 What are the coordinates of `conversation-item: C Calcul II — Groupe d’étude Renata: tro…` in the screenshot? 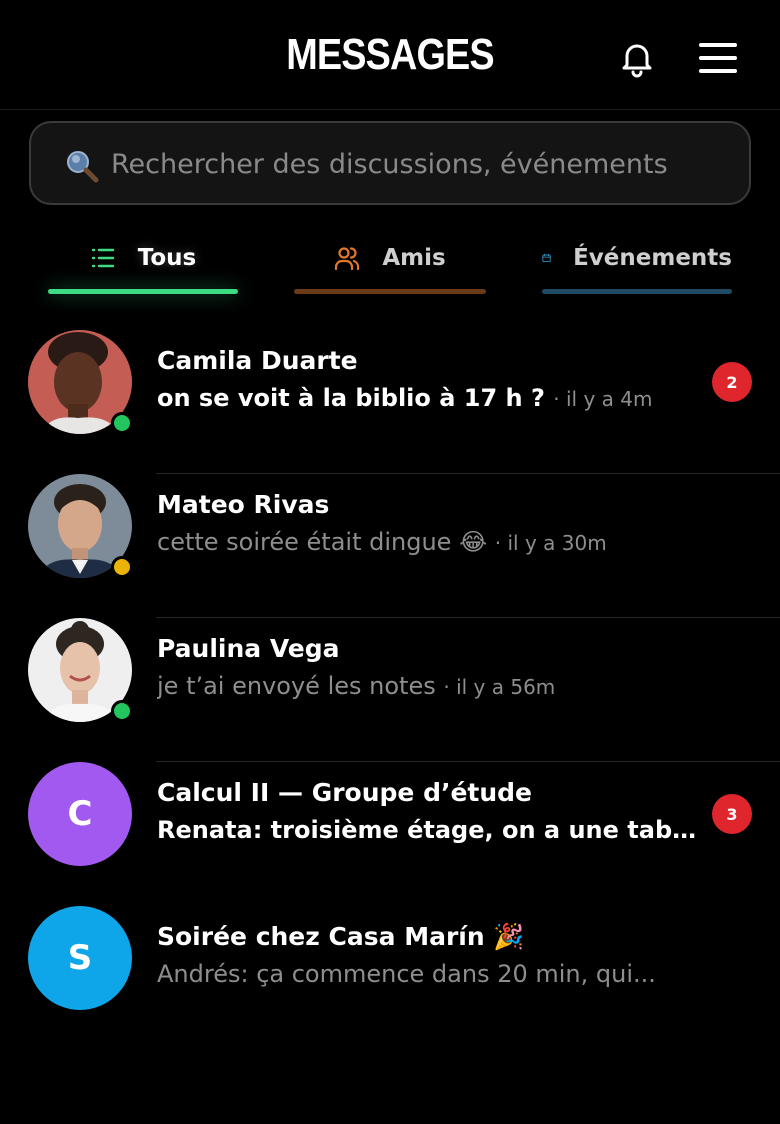 It's located at (390, 834).